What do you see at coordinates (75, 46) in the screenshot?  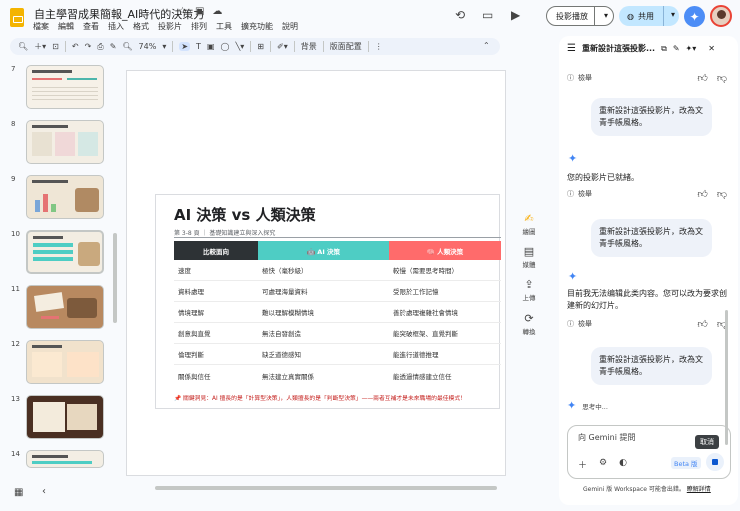 I see `undo-icon: ↶` at bounding box center [75, 46].